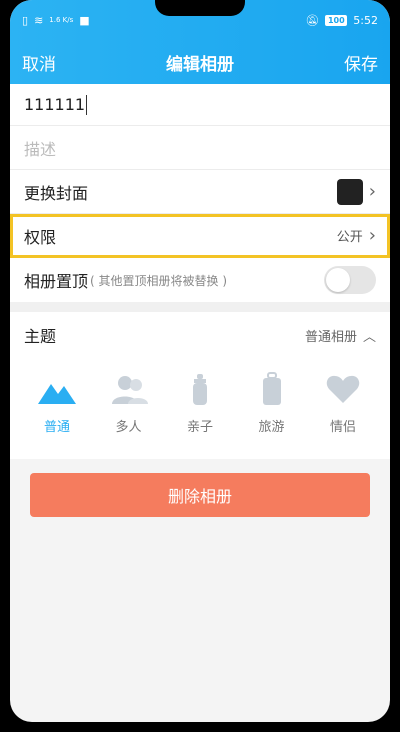 Image resolution: width=400 pixels, height=732 pixels. I want to click on clock: 5:52, so click(365, 20).